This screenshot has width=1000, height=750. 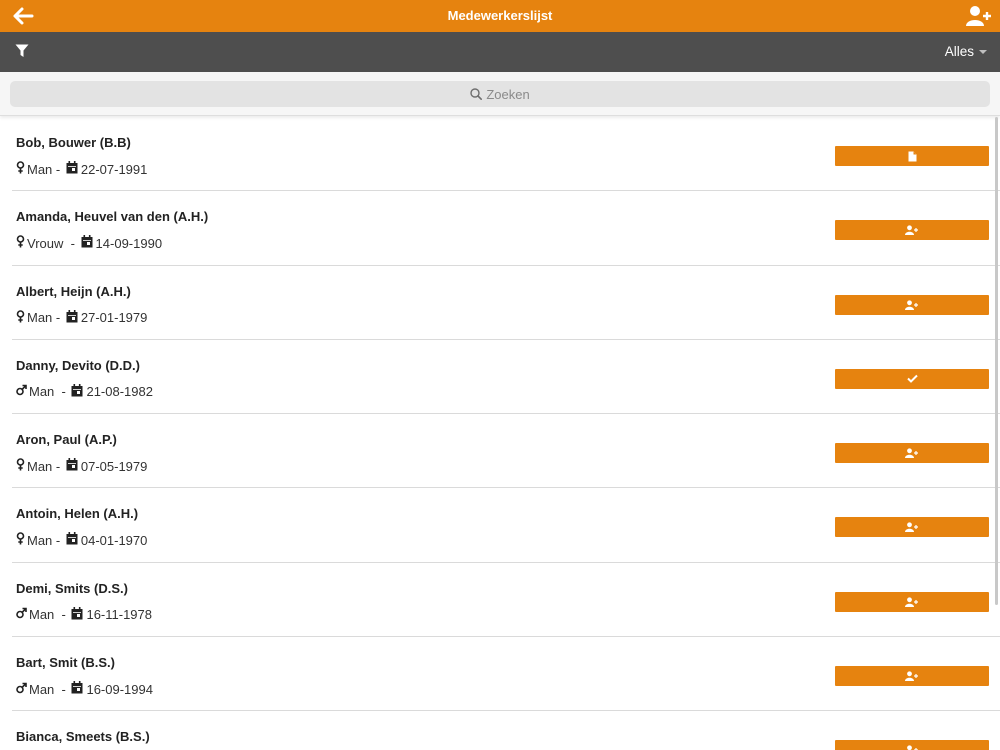 I want to click on filter-select-value: Alles, so click(x=959, y=51).